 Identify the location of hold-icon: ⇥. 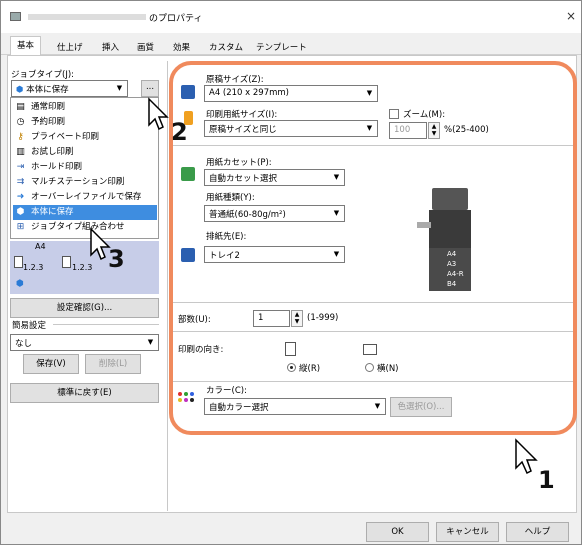
(20, 167).